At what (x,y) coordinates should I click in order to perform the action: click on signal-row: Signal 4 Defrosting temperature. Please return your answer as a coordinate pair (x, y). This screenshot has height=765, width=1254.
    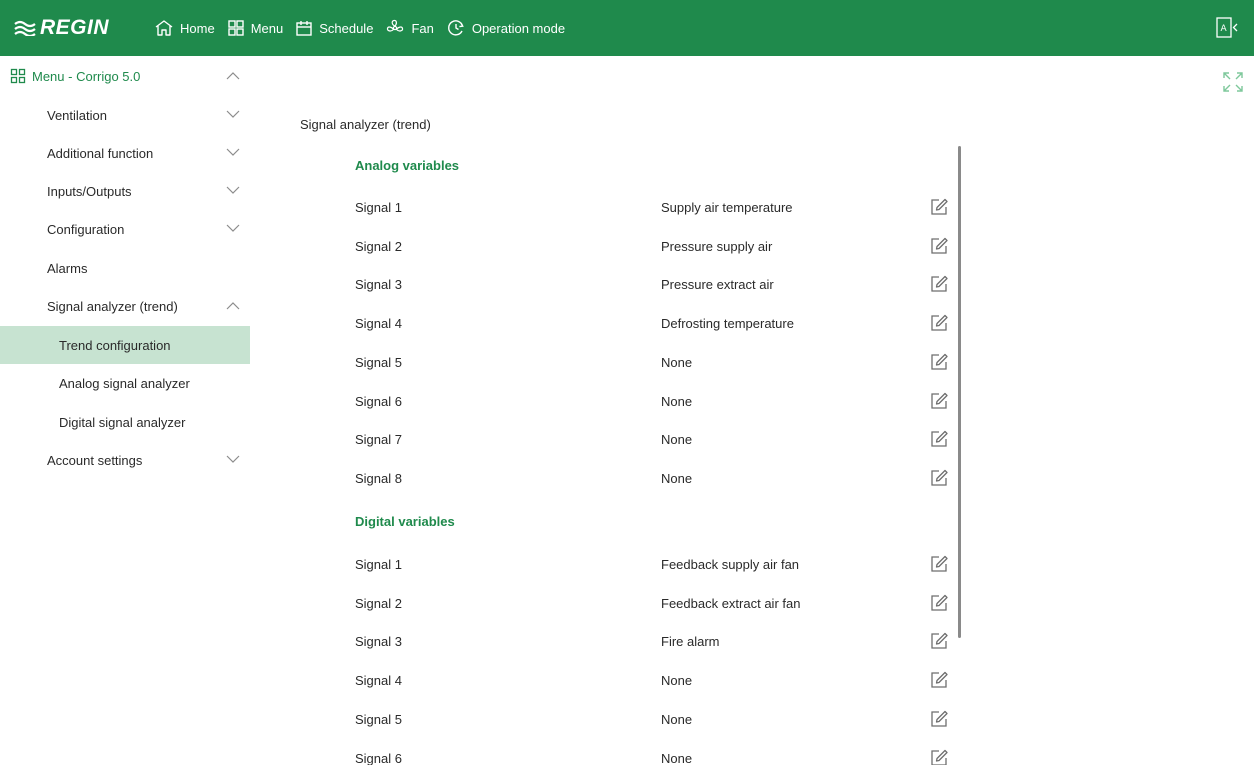
    Looking at the image, I should click on (655, 324).